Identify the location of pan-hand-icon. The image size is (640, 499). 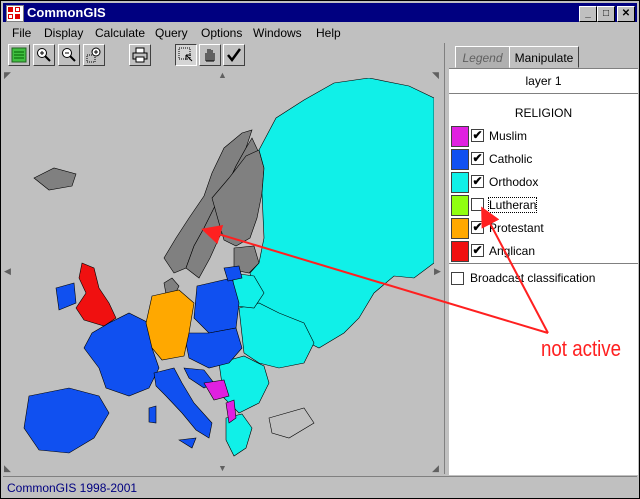
(210, 55).